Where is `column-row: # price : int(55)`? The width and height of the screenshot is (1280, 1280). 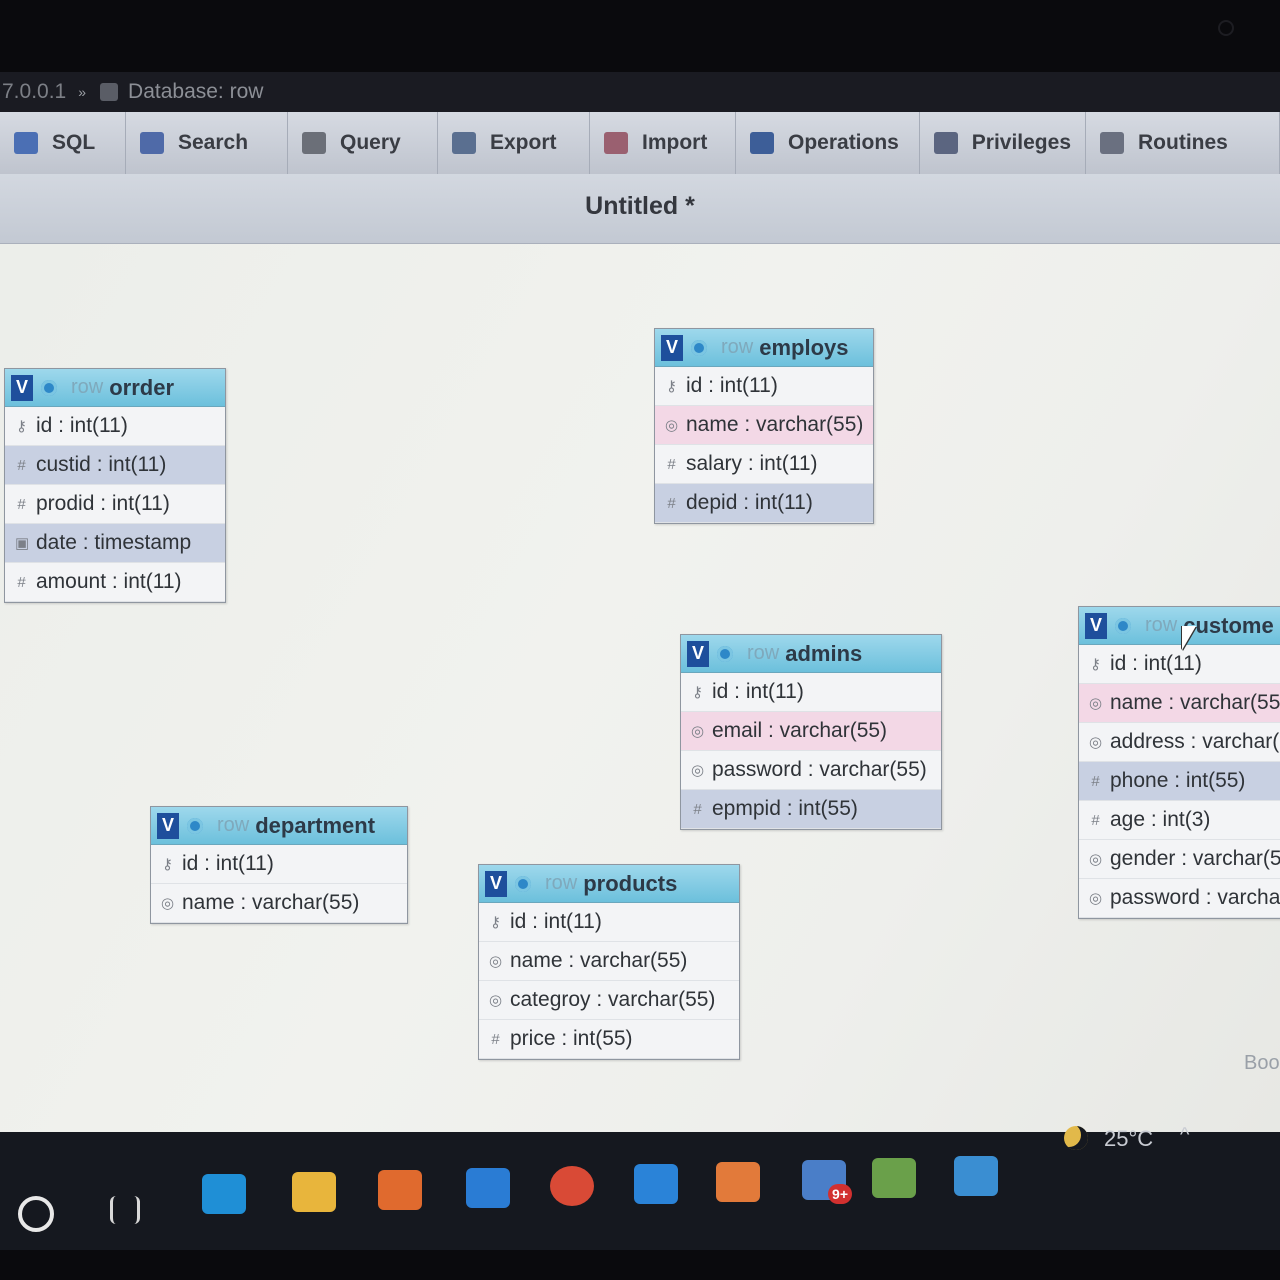 column-row: # price : int(55) is located at coordinates (609, 1039).